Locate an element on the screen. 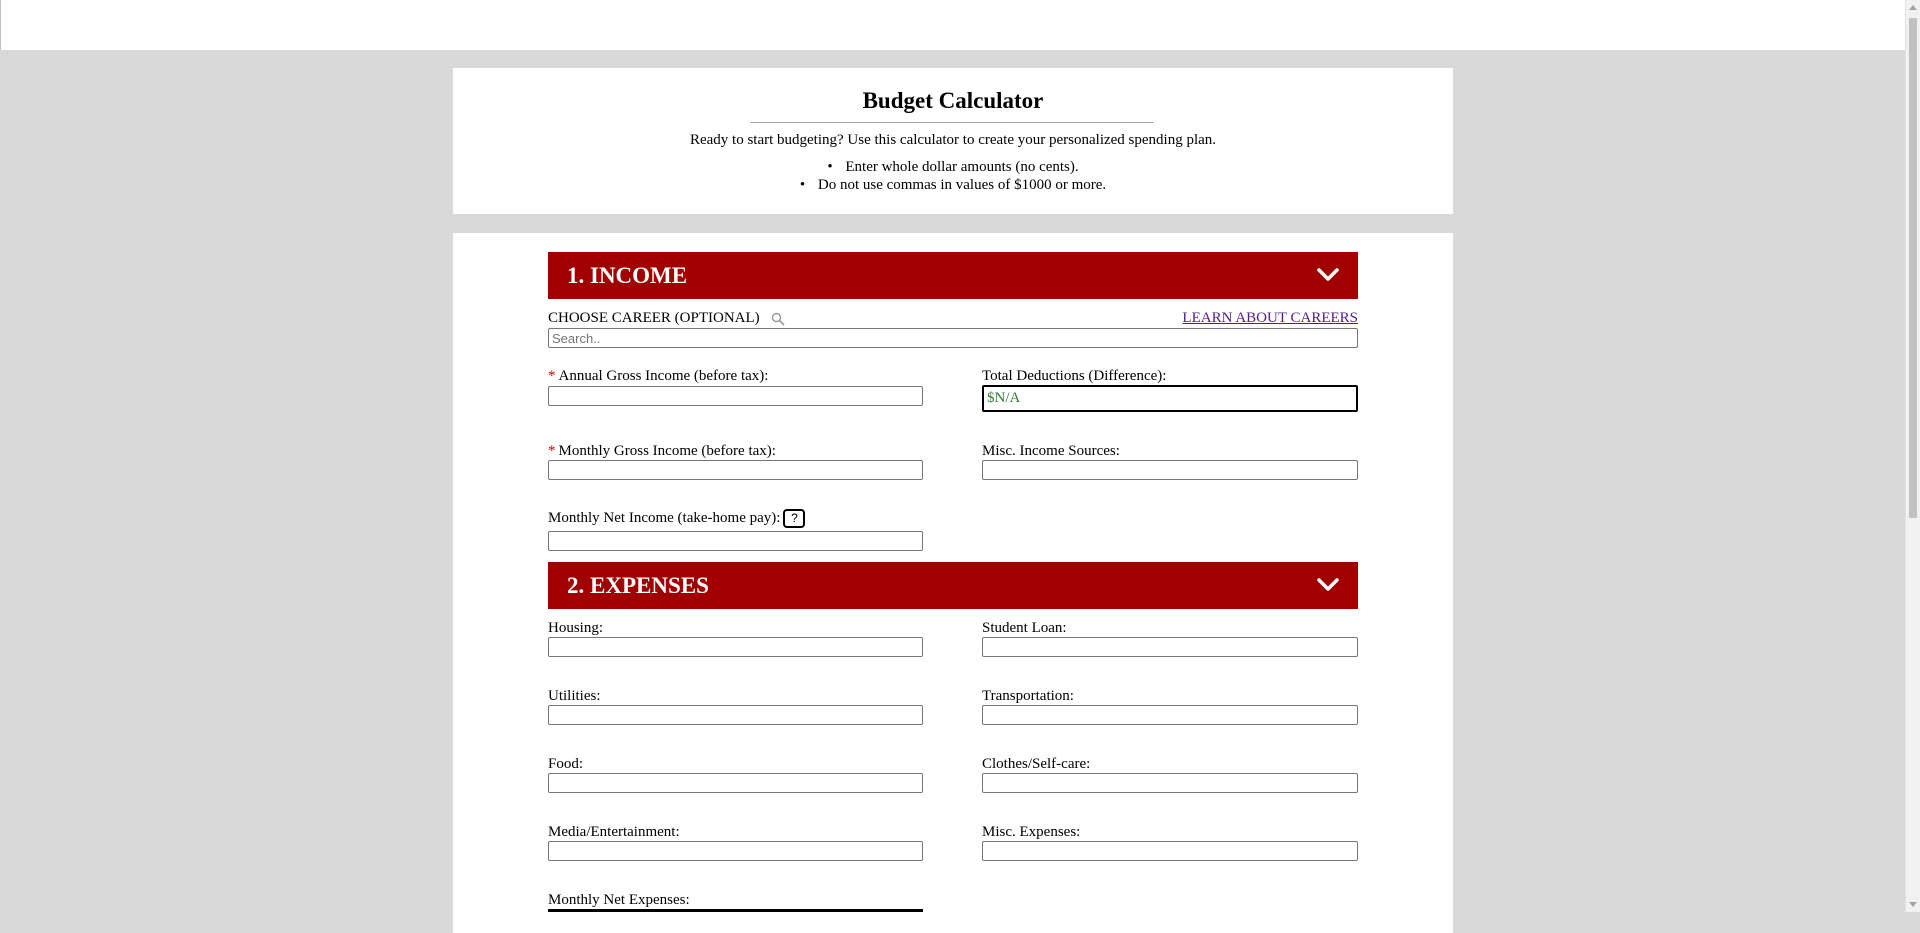 Image resolution: width=1920 pixels, height=933 pixels. utilities-input is located at coordinates (735, 715).